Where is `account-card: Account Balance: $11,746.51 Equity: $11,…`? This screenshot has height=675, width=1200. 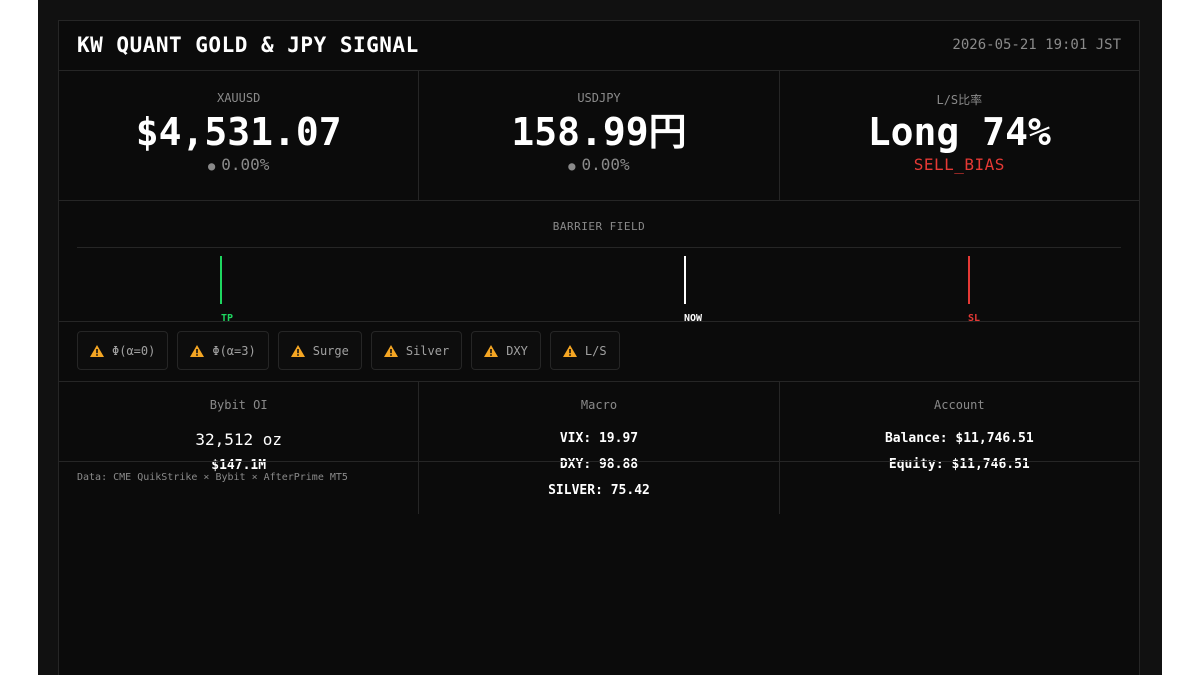 account-card: Account Balance: $11,746.51 Equity: $11,… is located at coordinates (959, 448).